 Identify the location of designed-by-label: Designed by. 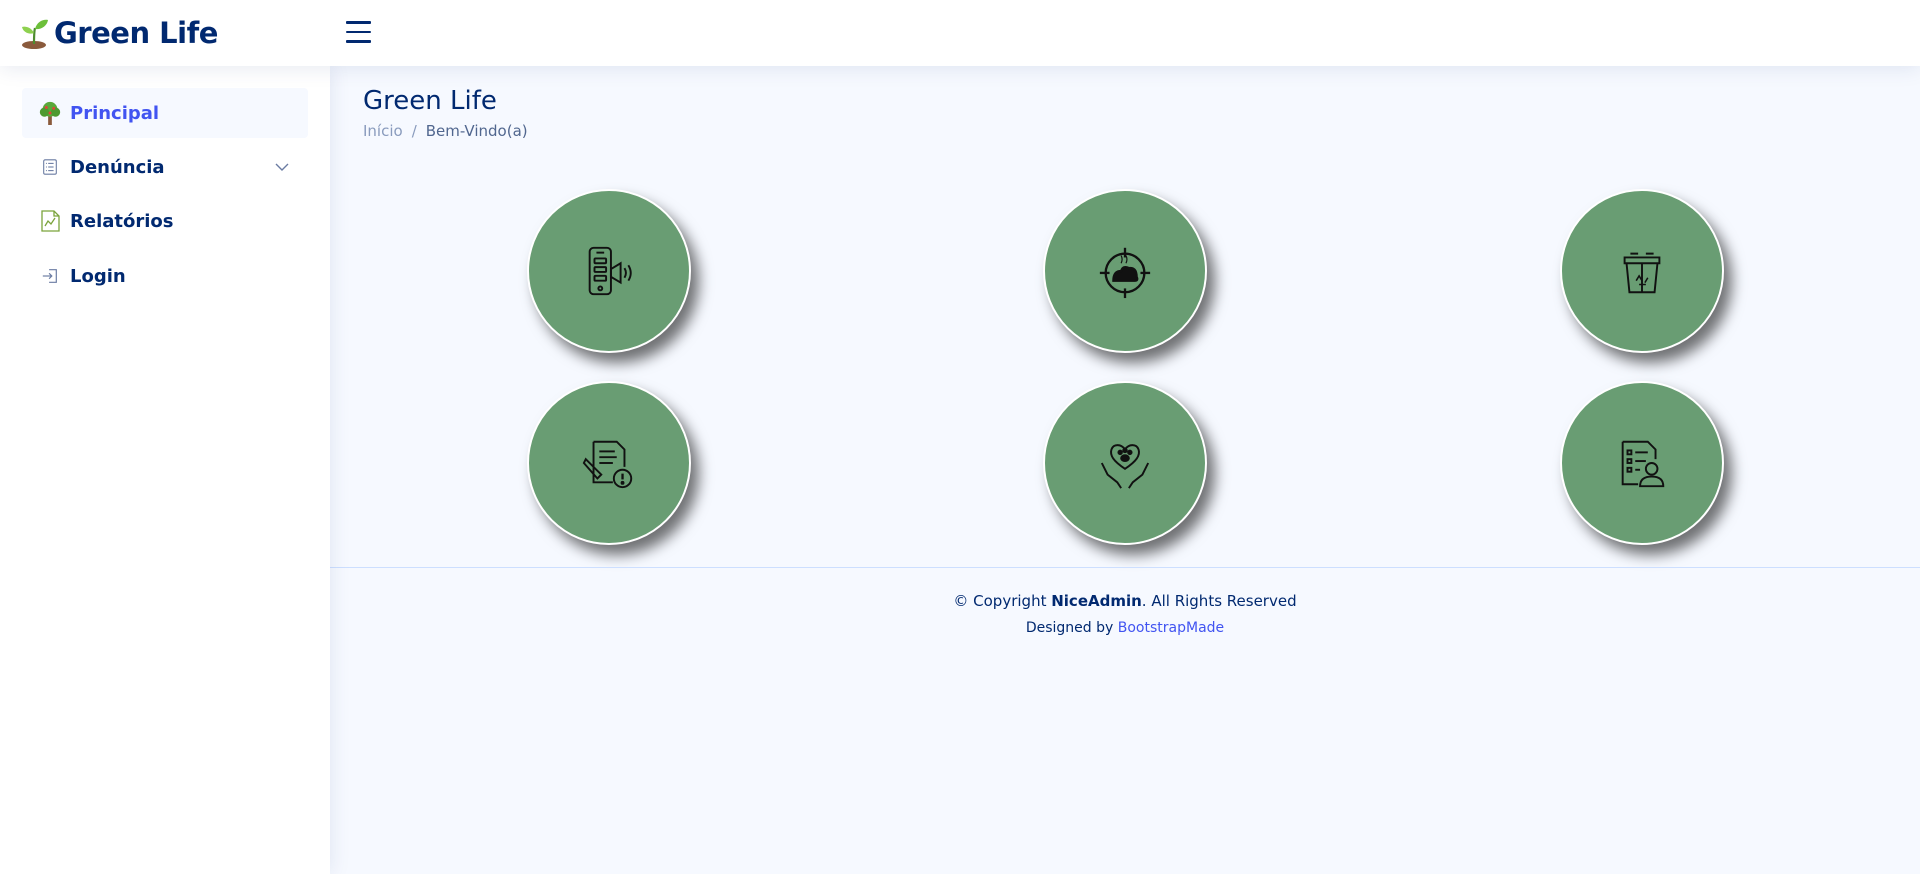
(1069, 628).